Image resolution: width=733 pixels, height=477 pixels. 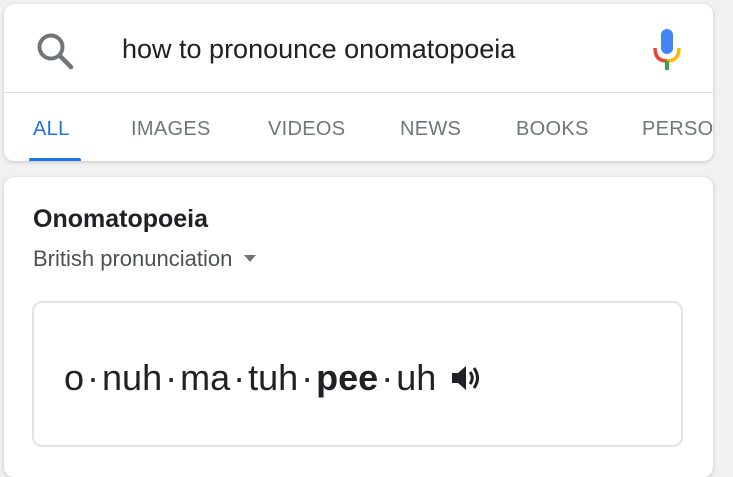 I want to click on speaker-icon, so click(x=466, y=378).